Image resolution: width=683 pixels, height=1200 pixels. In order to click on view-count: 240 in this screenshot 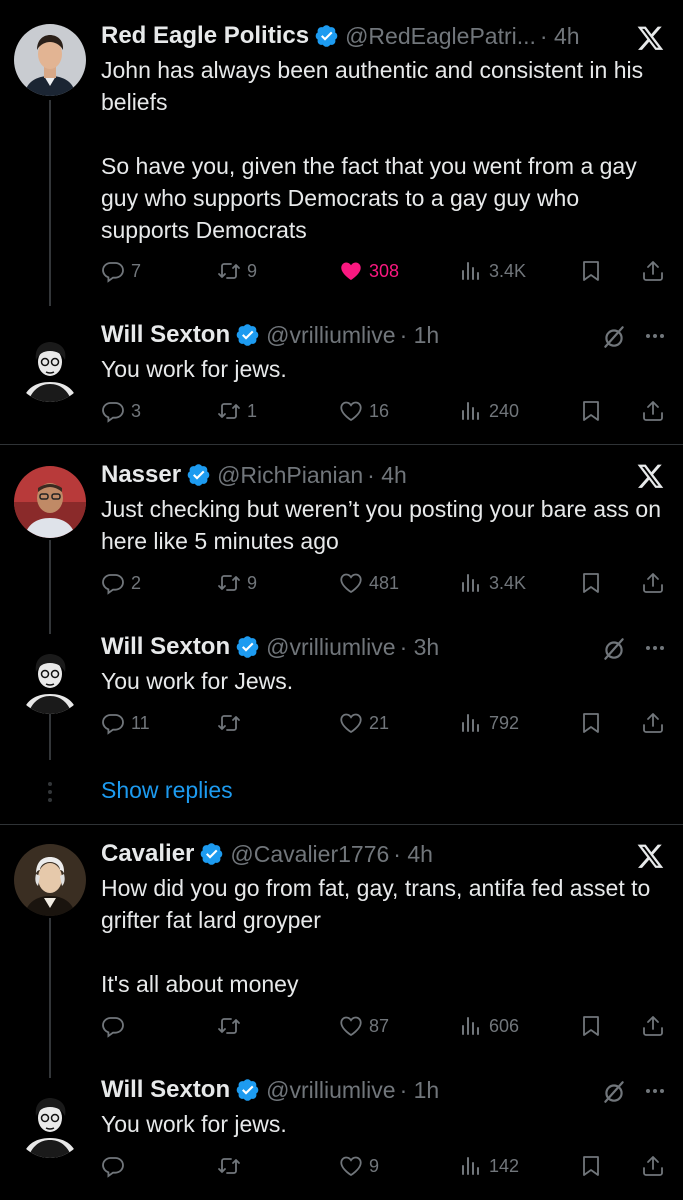, I will do `click(504, 410)`.